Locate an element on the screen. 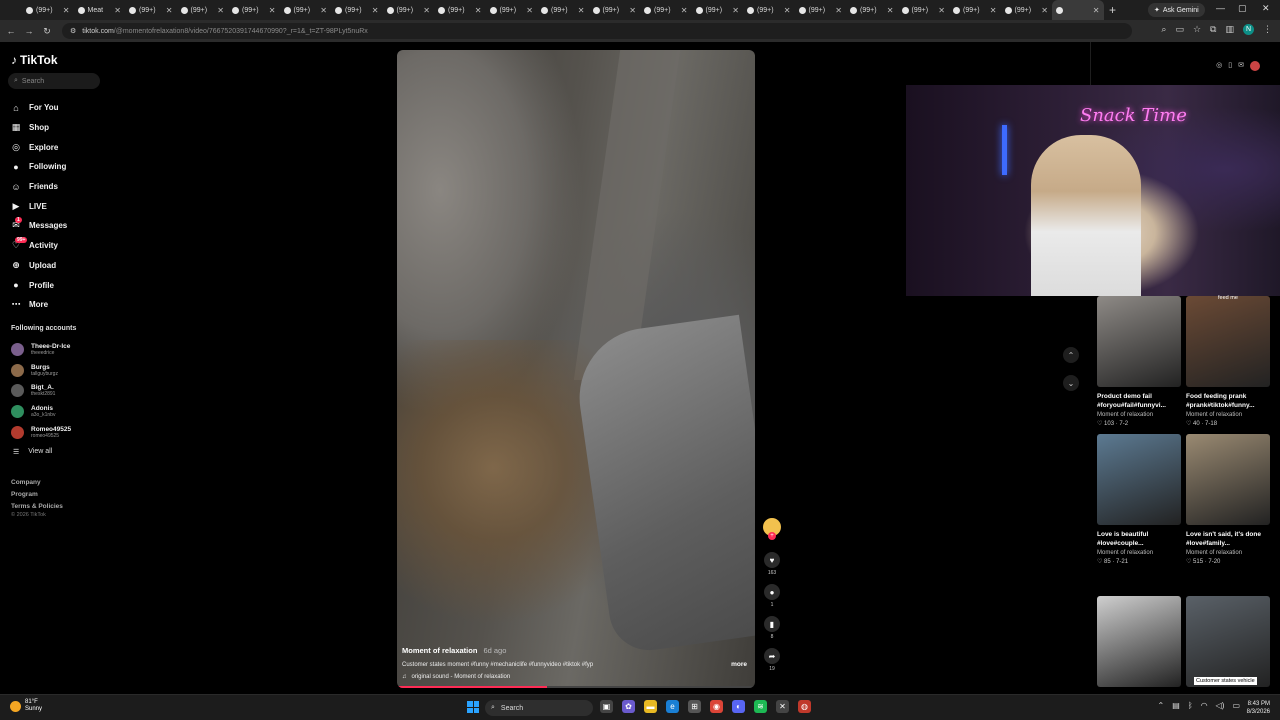  edge-icon: e is located at coordinates (672, 706).